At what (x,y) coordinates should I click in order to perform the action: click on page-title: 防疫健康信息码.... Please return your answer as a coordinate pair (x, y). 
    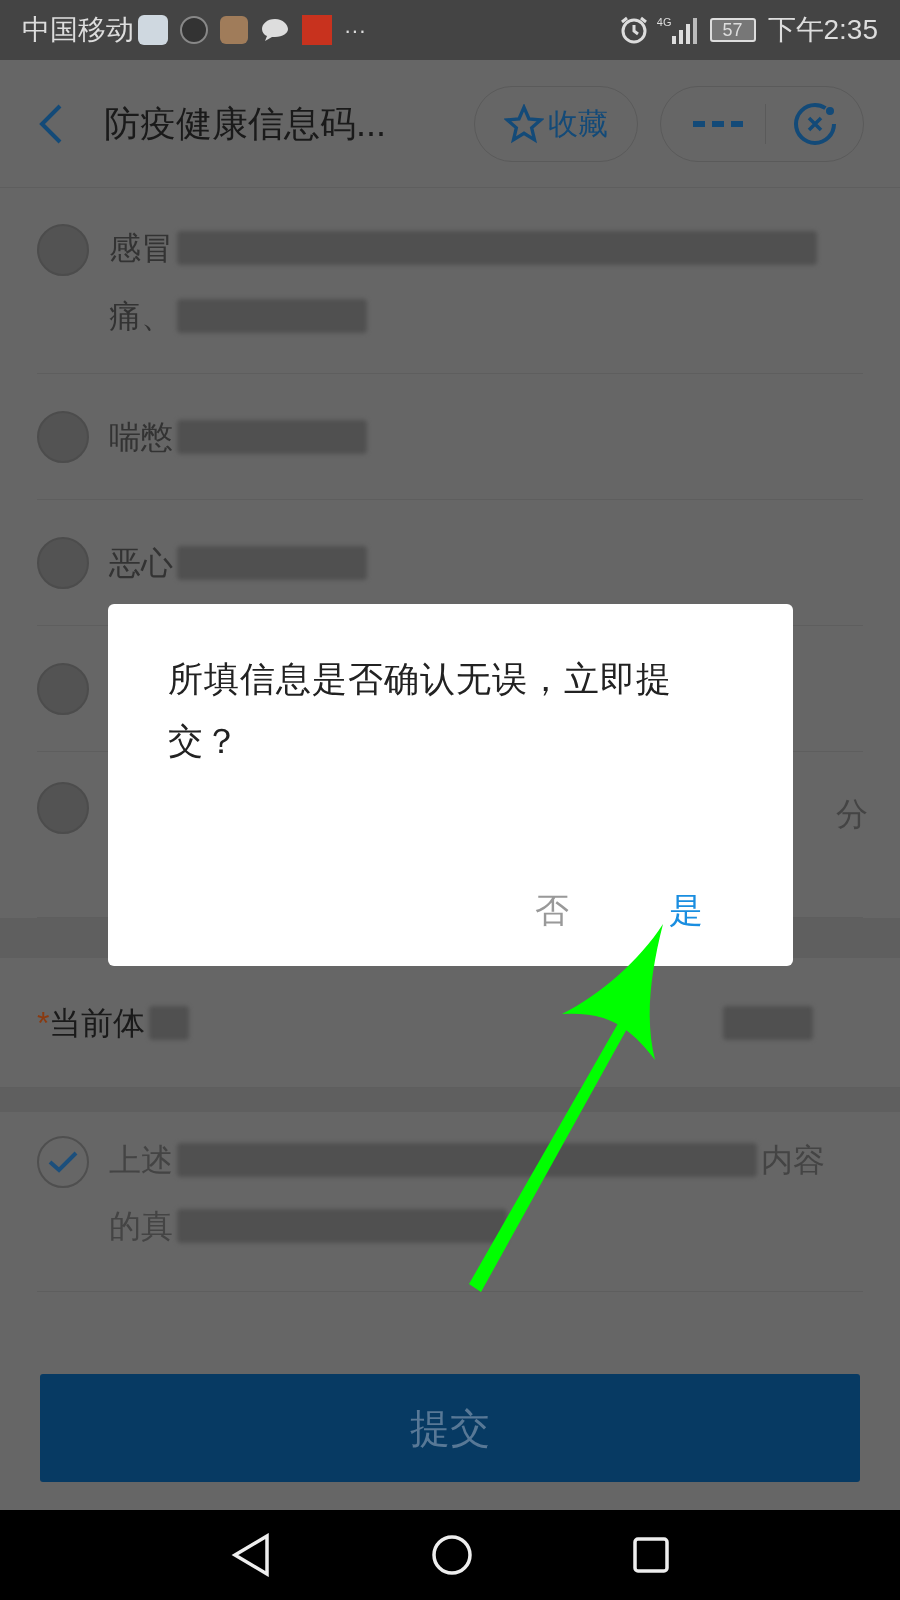
    Looking at the image, I should click on (245, 123).